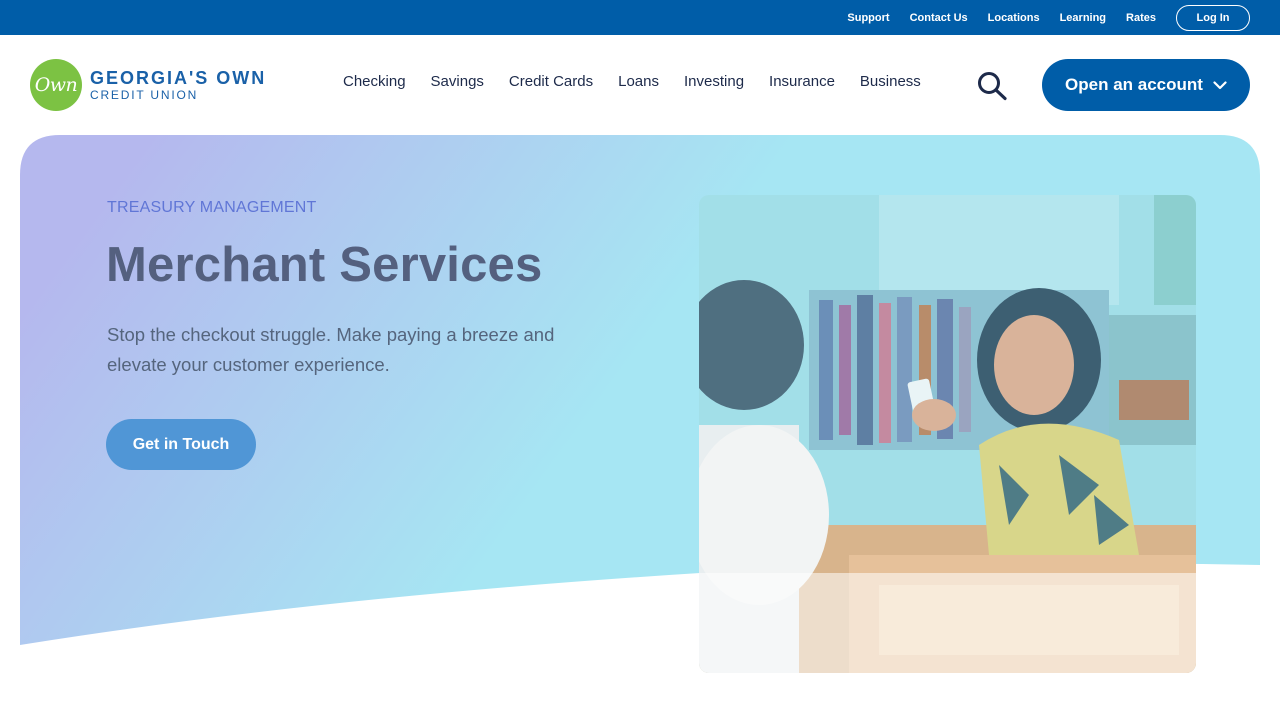  I want to click on chevron-down-icon, so click(1220, 84).